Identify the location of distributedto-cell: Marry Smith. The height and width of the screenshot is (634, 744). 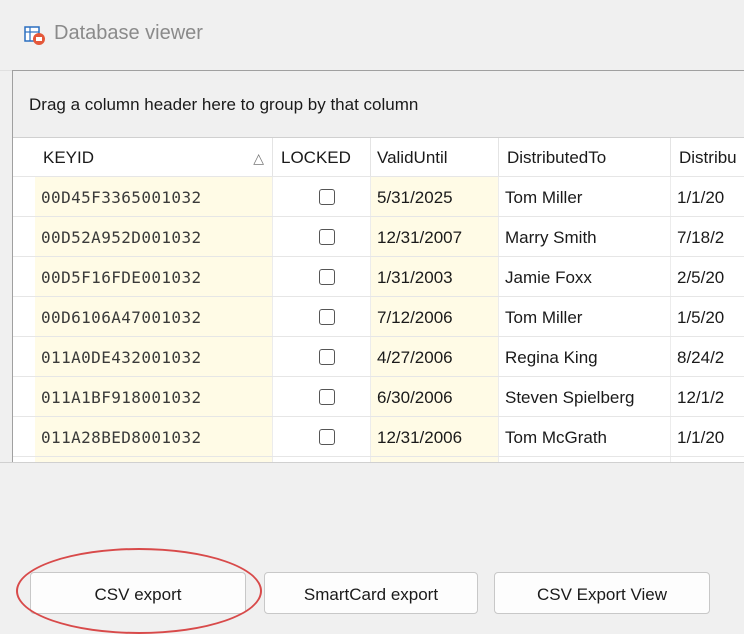
(585, 237).